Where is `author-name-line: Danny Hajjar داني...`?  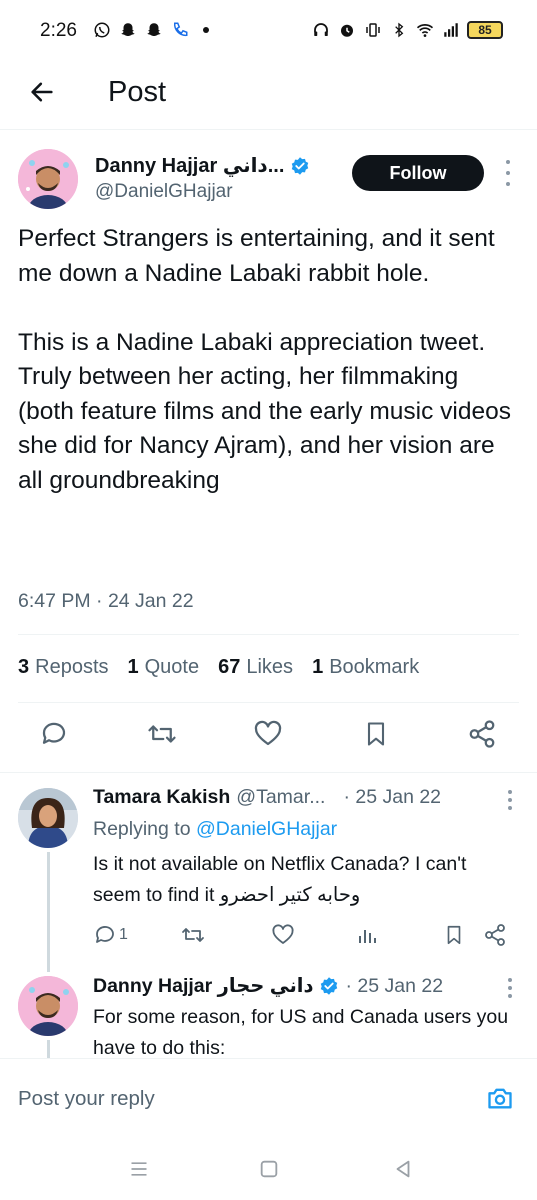 author-name-line: Danny Hajjar داني... is located at coordinates (202, 165).